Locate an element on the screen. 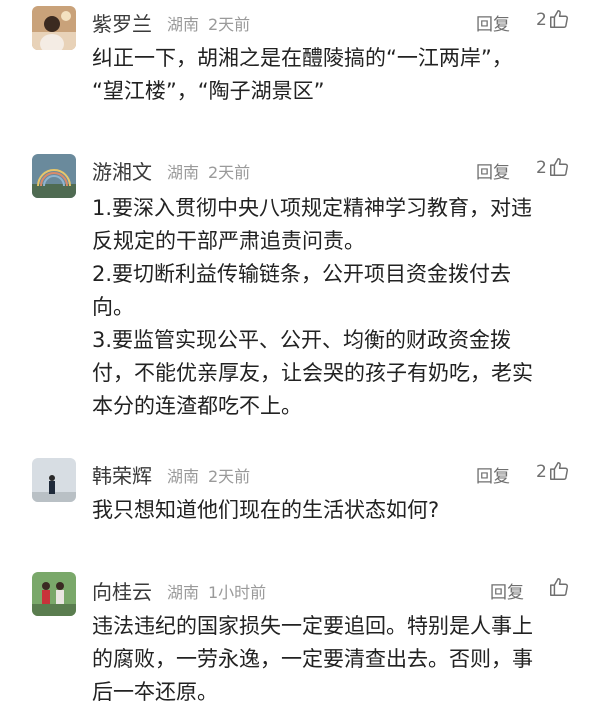 This screenshot has width=600, height=709. comment-line: 付，不能优亲厚友，让会哭的孩子有奶吃，老实 is located at coordinates (312, 373).